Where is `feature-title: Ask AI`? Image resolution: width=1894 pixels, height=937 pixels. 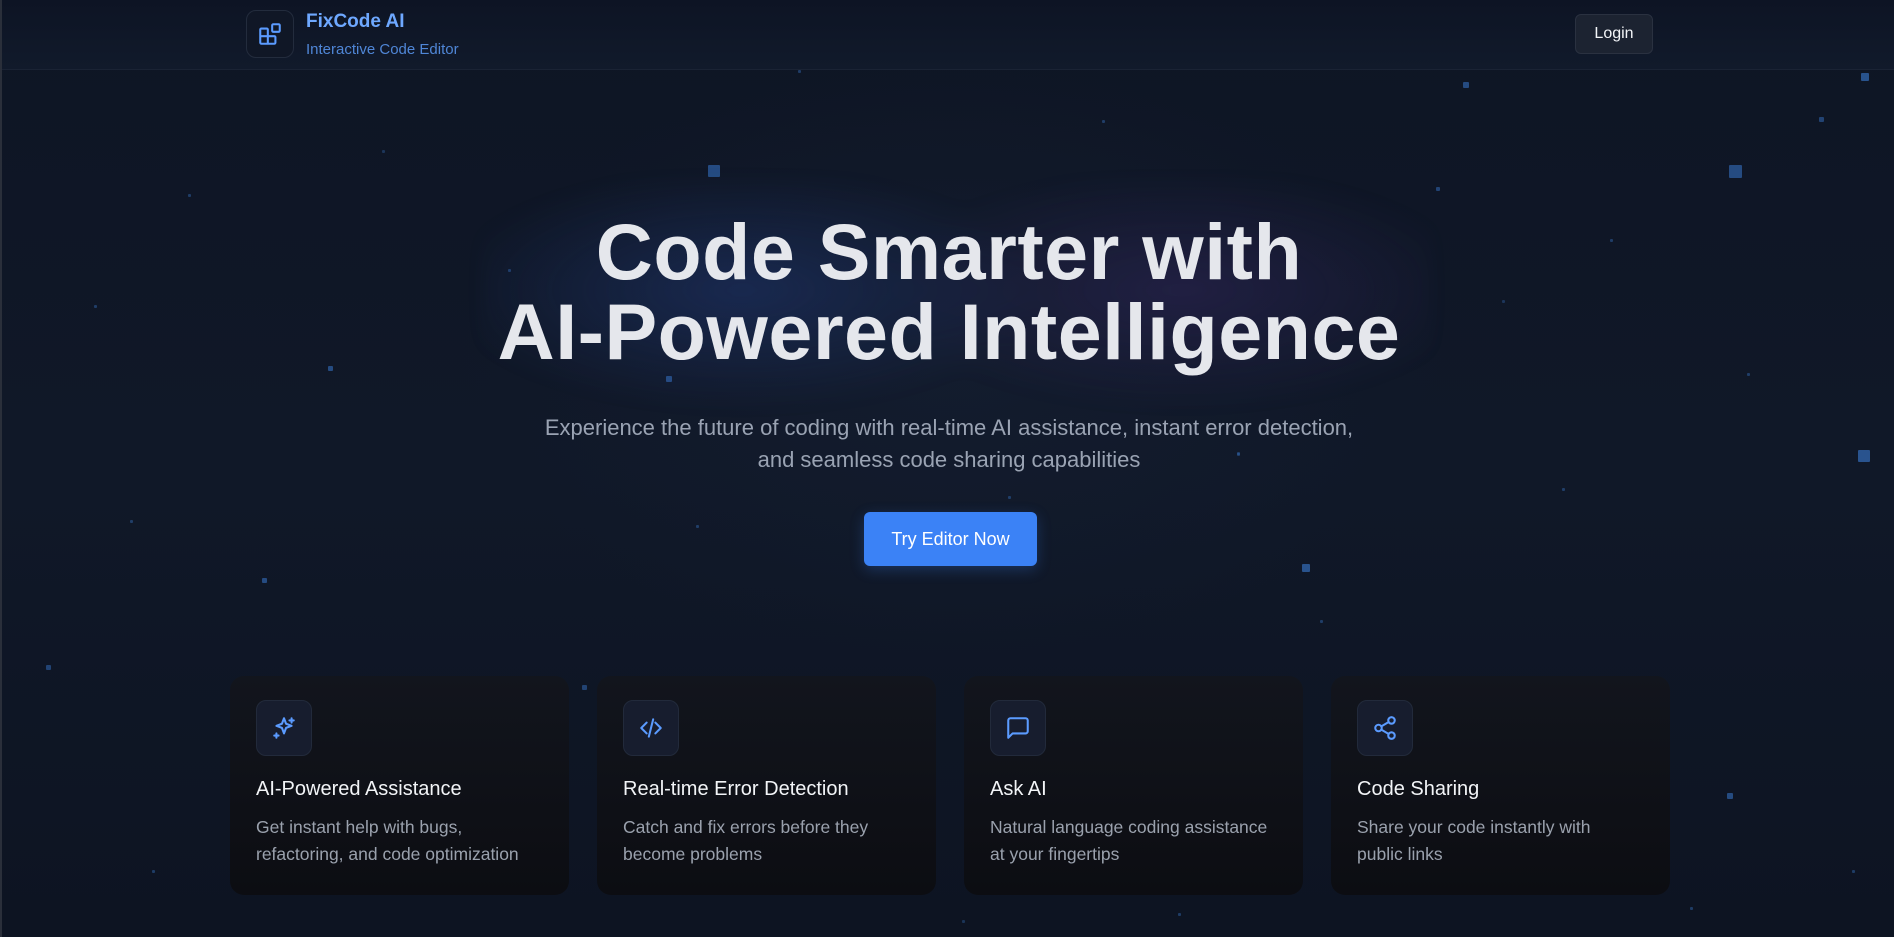
feature-title: Ask AI is located at coordinates (1018, 789).